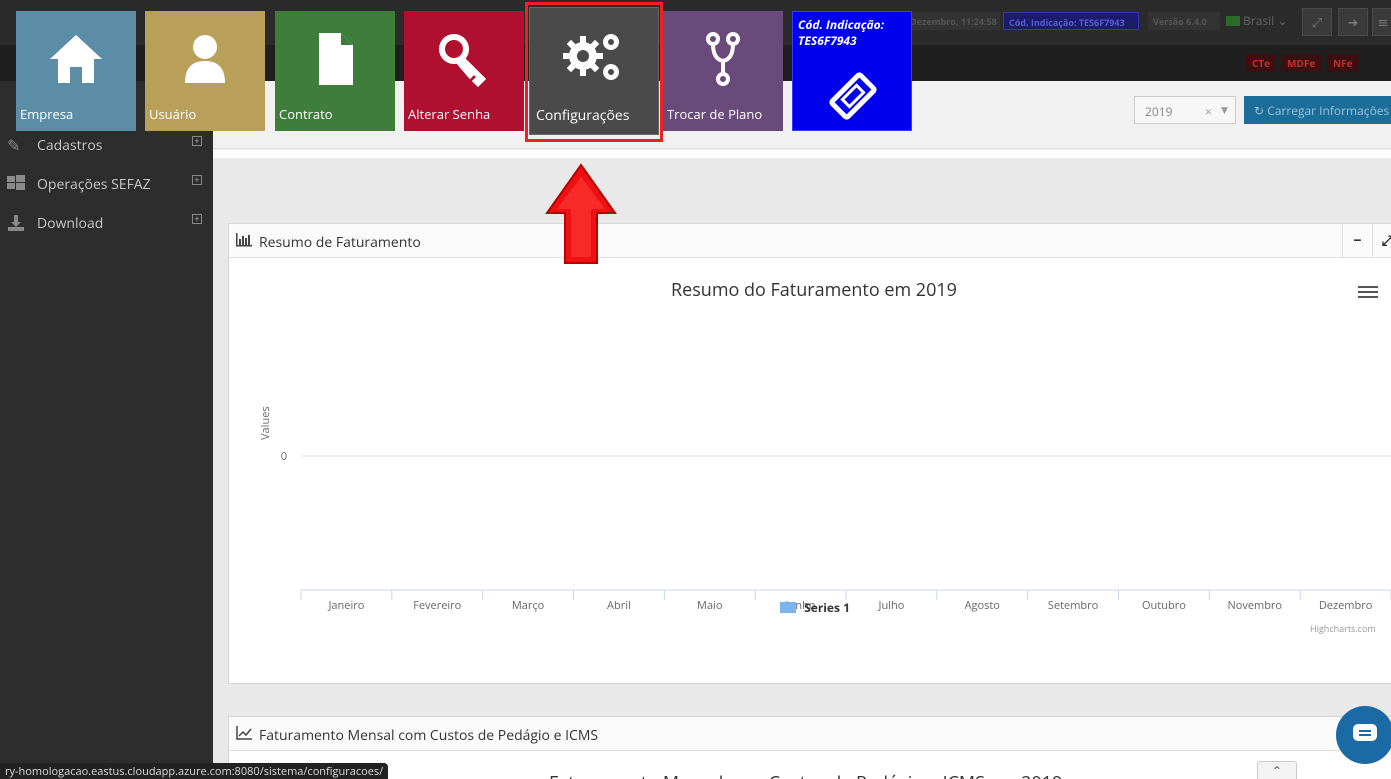 The image size is (1391, 779). I want to click on chevron-down-icon: ⌄, so click(1282, 20).